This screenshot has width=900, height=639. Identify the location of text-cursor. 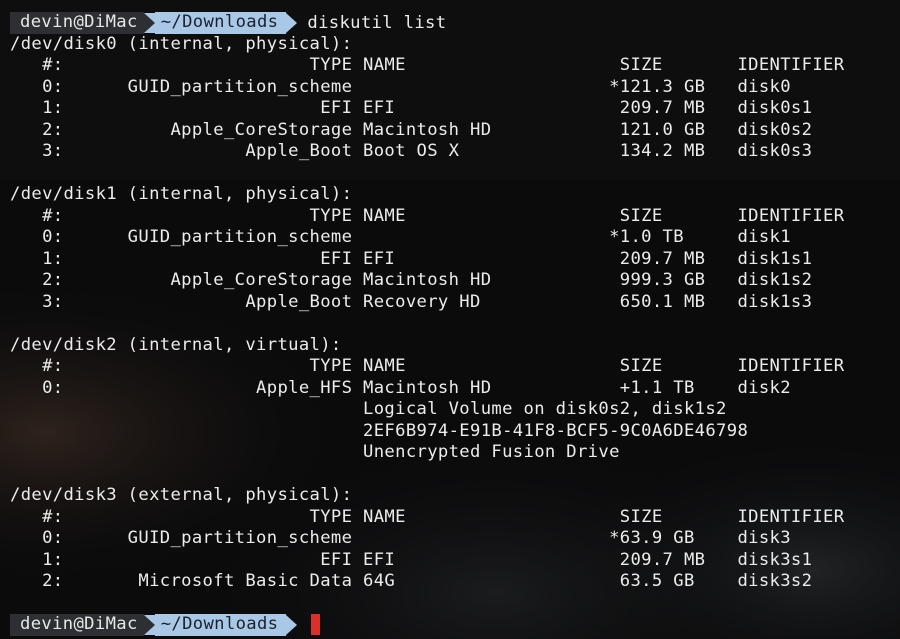
(316, 625).